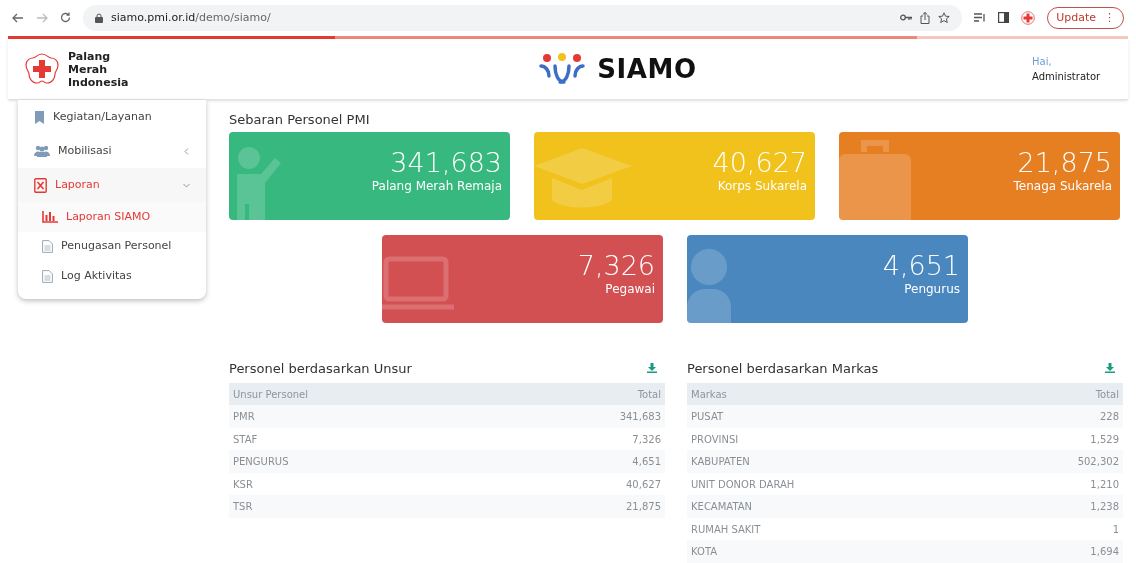  Describe the element at coordinates (646, 462) in the screenshot. I see `table-cell-text: 4,651` at that location.